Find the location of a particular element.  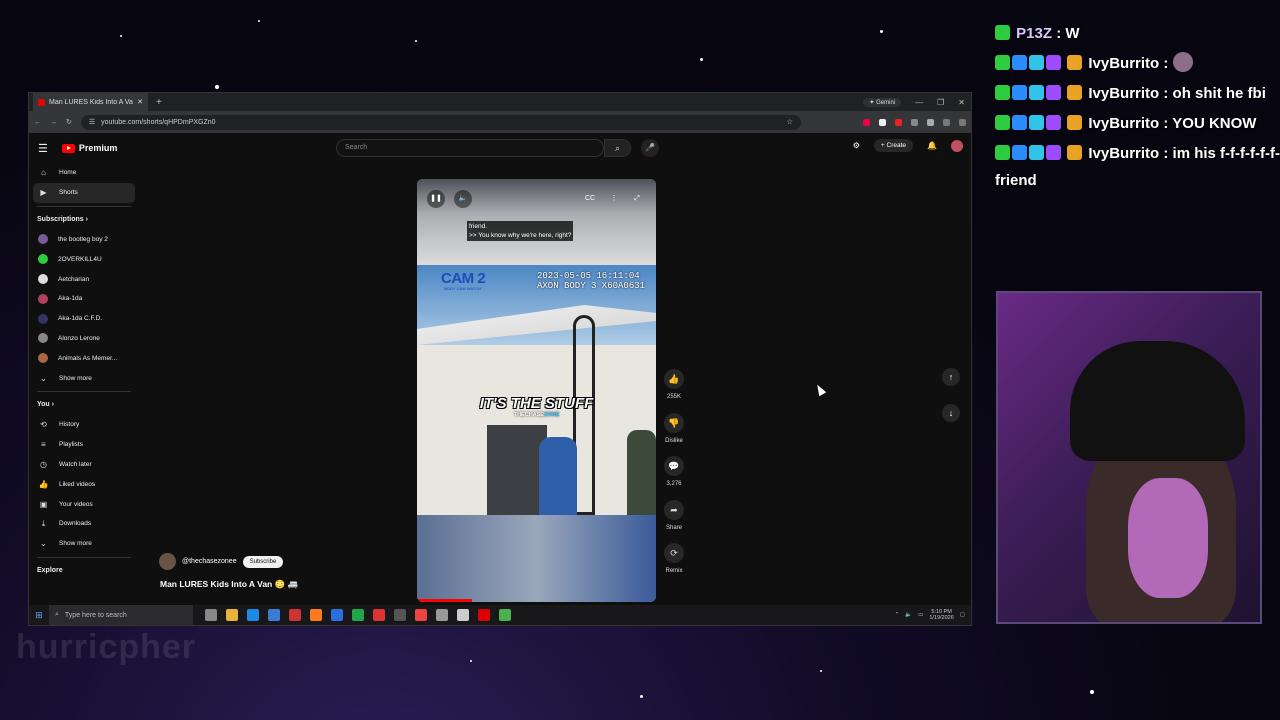

cast-icon: ⚙ is located at coordinates (856, 145).